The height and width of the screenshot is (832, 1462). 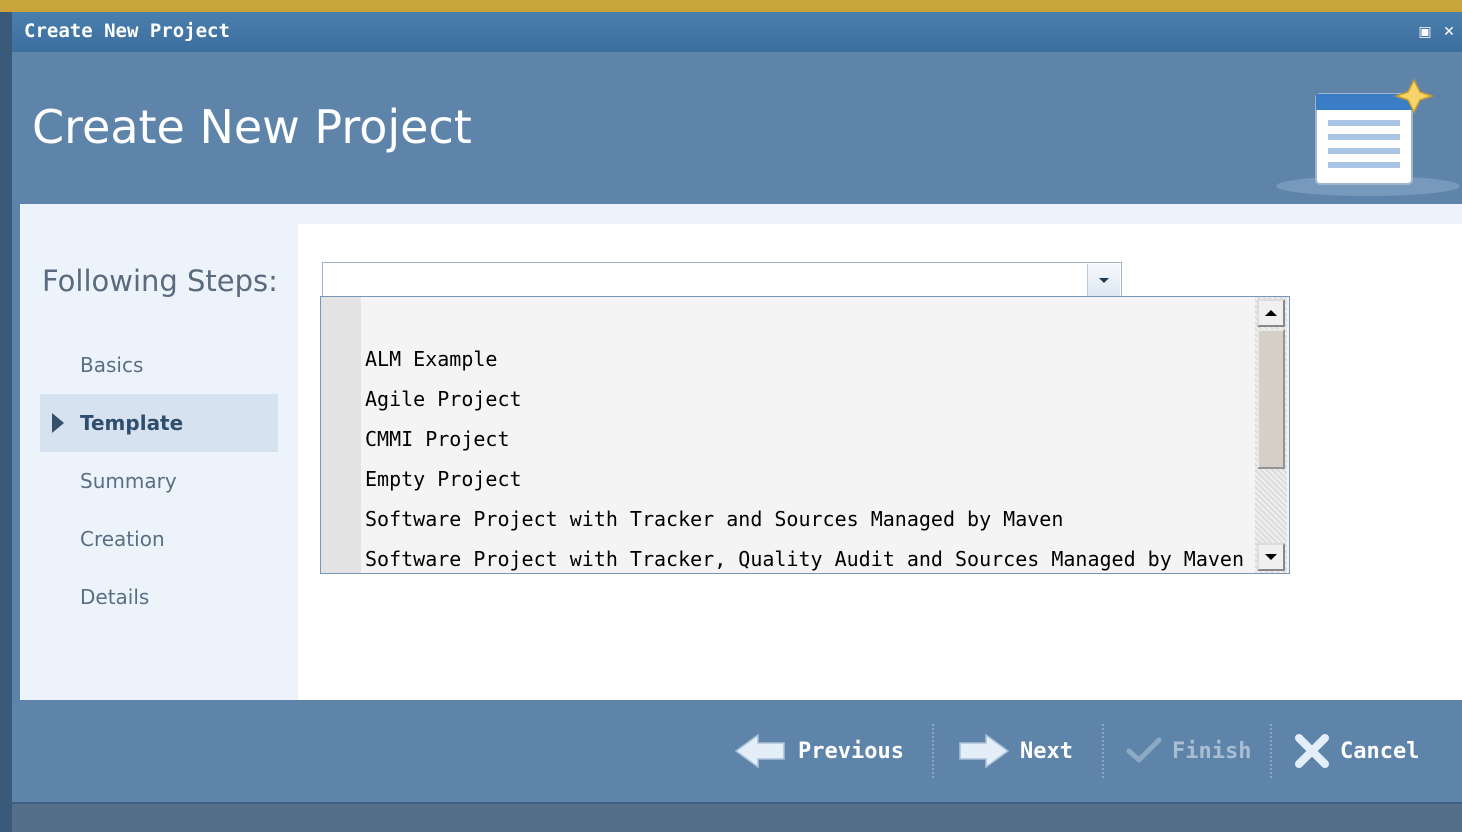 I want to click on cancel-x-icon, so click(x=1312, y=751).